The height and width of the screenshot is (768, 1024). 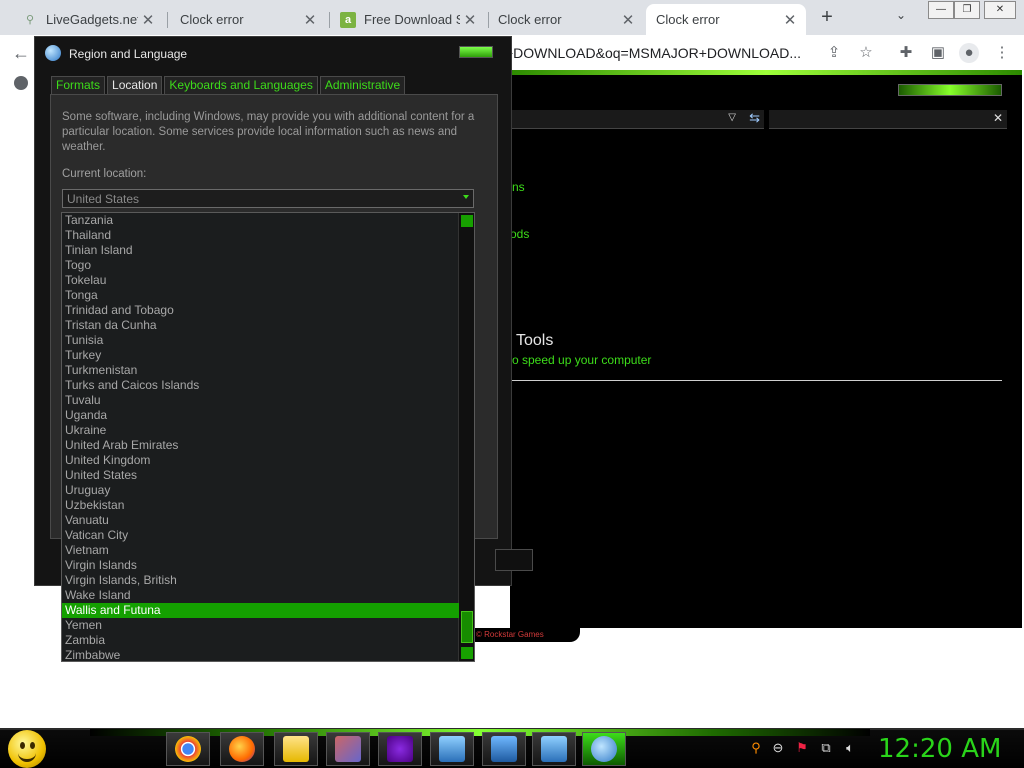 I want to click on menu-kebab-icon: ⋮, so click(x=1002, y=53).